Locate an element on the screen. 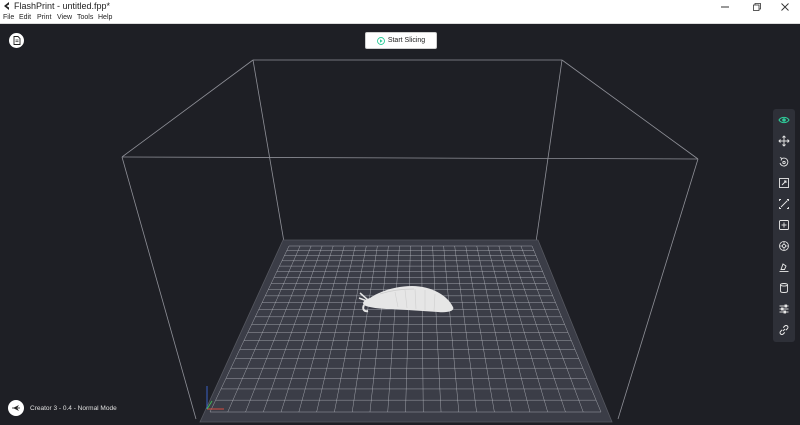 The height and width of the screenshot is (425, 800). cylinder-tool is located at coordinates (784, 288).